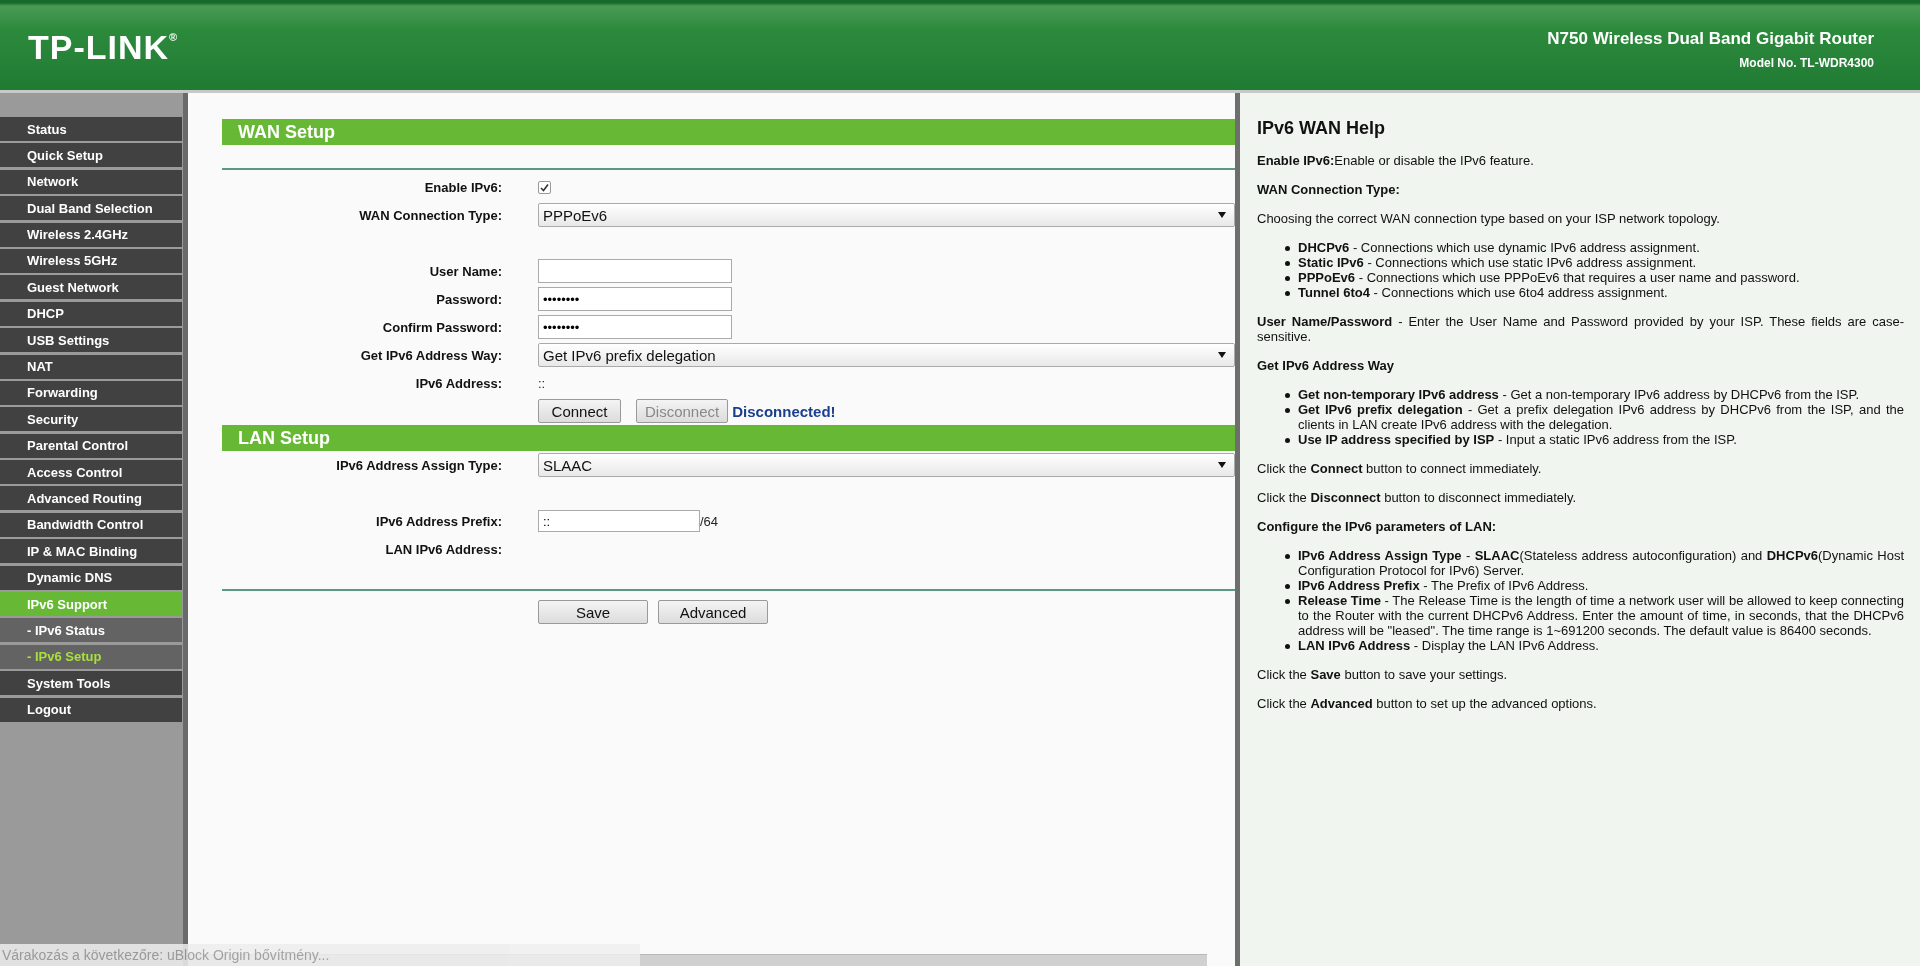 The image size is (1920, 966). Describe the element at coordinates (1601, 417) in the screenshot. I see `help-list-item: Get IPv6 prefix delegation - Get a prefix delegation IPv6 address by DHCPv6 from the ISP, and the clients in LAN create IPv6 address with the delegation.` at that location.